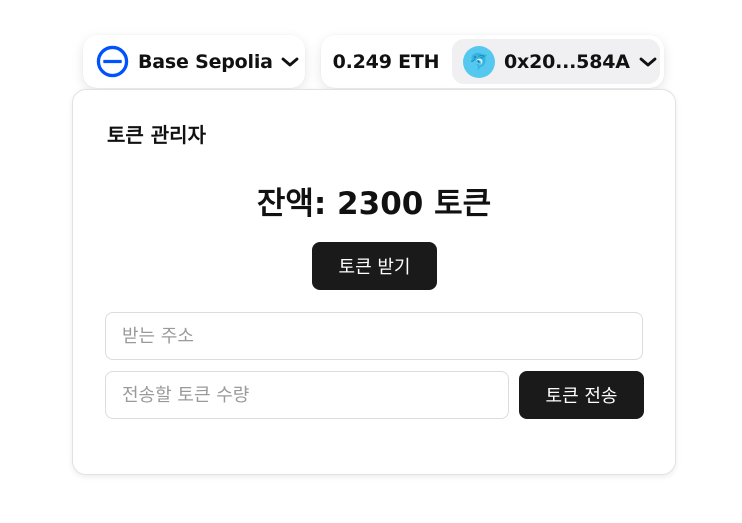  What do you see at coordinates (374, 336) in the screenshot?
I see `recipient-address-input` at bounding box center [374, 336].